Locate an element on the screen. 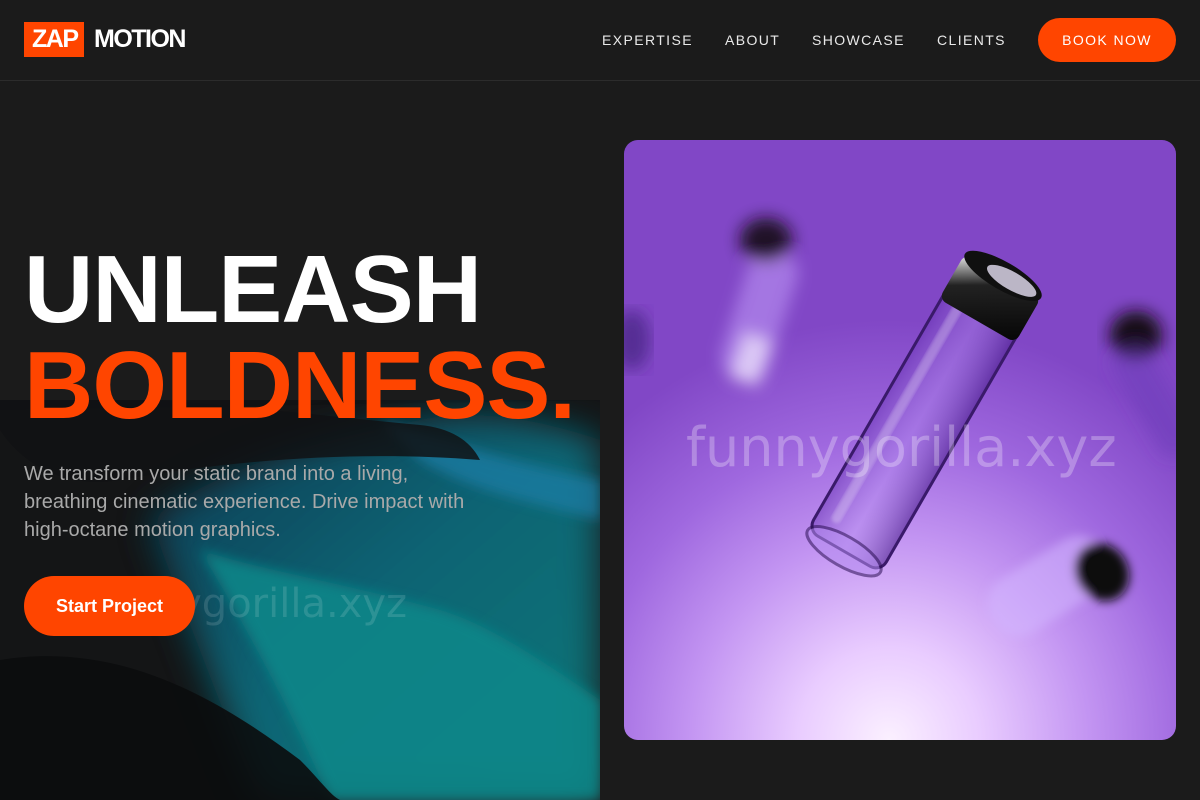 The height and width of the screenshot is (800, 1200). hero-headline-line1: UNLEASH is located at coordinates (253, 289).